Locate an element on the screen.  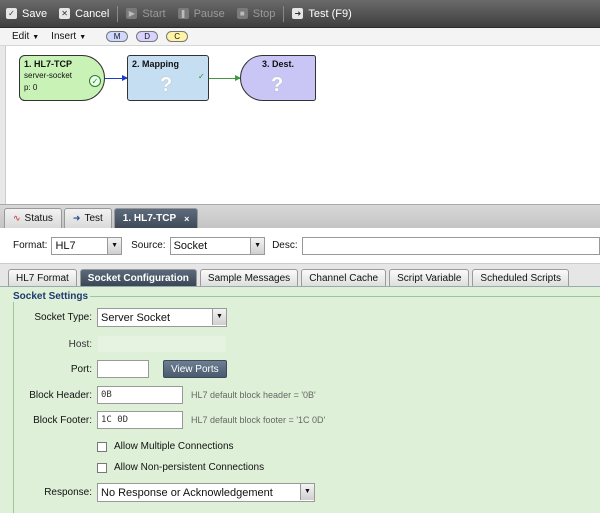
pause-button: ❚ Pause is located at coordinates (201, 13).